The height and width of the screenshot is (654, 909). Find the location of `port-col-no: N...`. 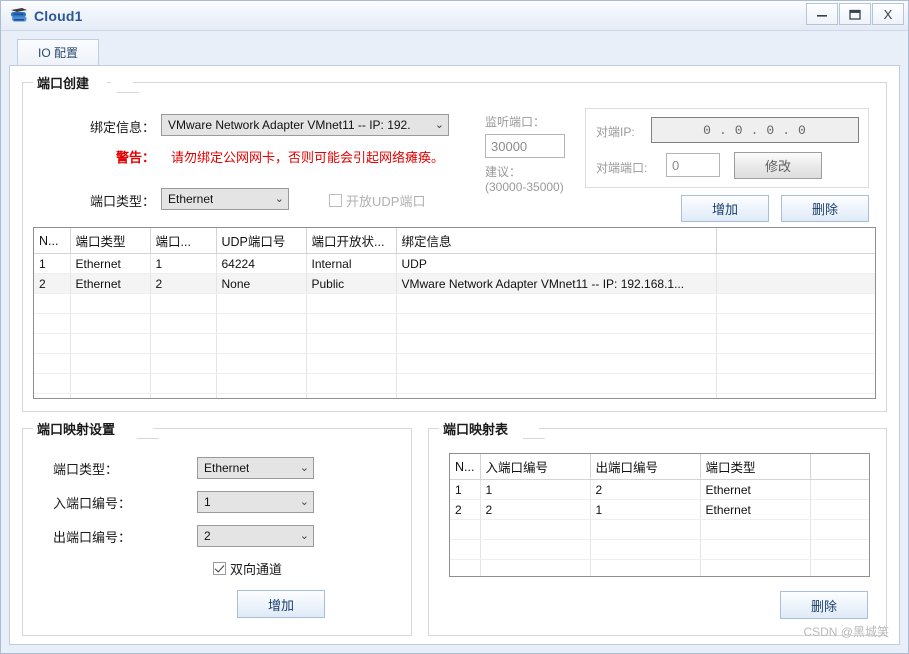

port-col-no: N... is located at coordinates (52, 241).